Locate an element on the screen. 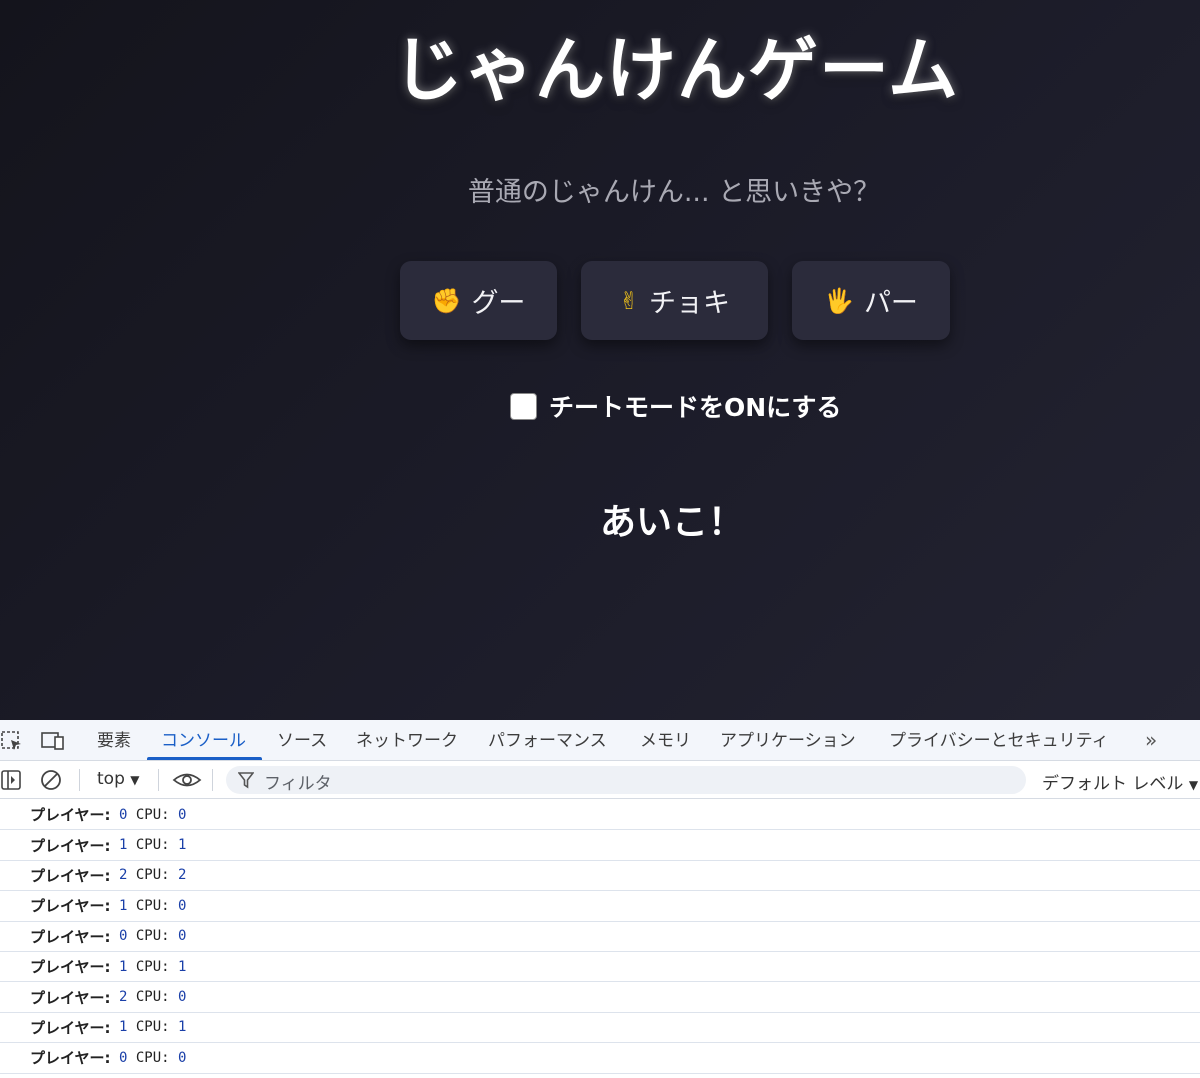 This screenshot has height=1078, width=1200. tab-performance: パフォーマンス is located at coordinates (547, 740).